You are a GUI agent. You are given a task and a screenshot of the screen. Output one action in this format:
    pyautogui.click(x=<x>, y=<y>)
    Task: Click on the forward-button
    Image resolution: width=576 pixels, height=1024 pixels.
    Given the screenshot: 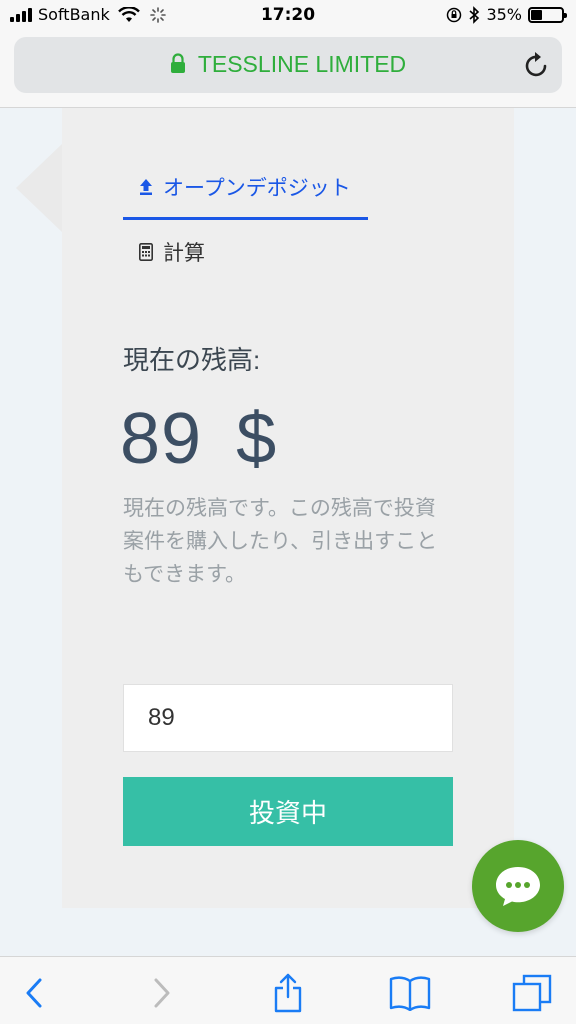 What is the action you would take?
    pyautogui.click(x=162, y=993)
    